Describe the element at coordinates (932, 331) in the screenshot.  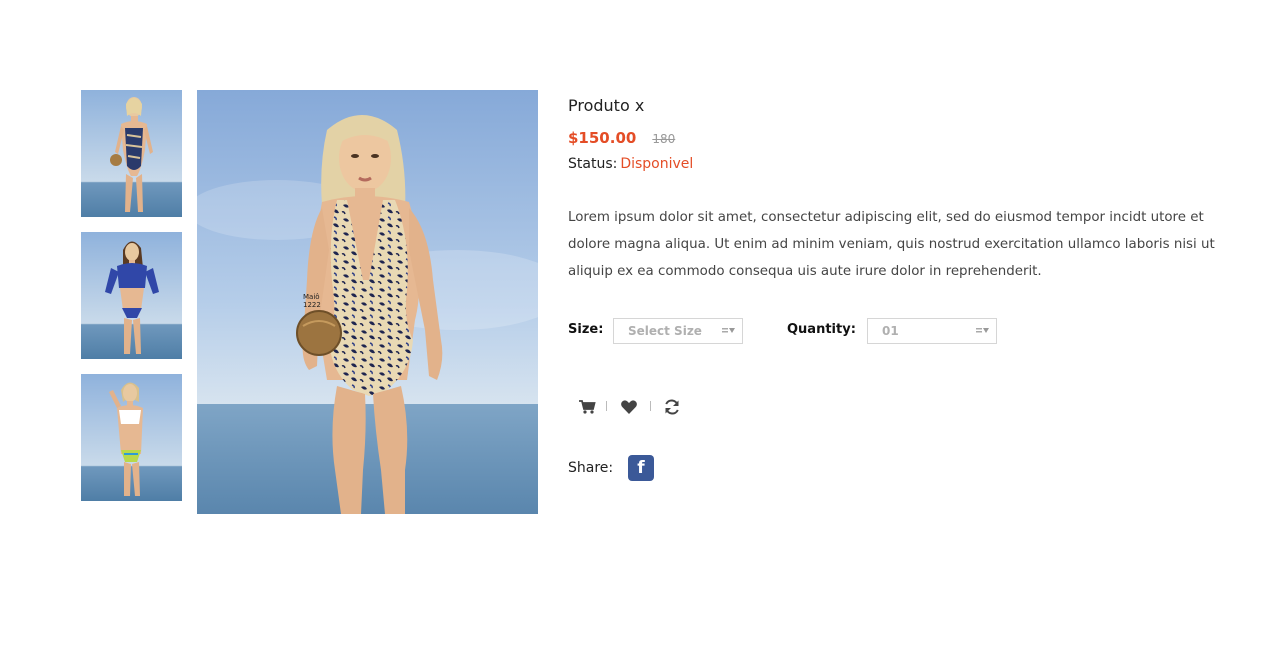
I see `quantity-select: 01` at that location.